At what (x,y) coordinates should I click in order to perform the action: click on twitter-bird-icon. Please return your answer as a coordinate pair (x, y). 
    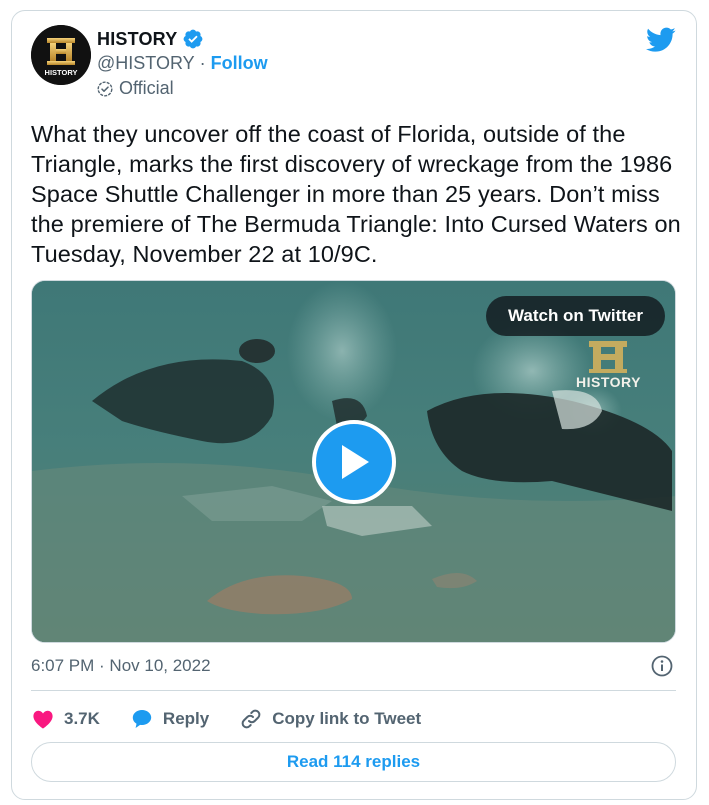
    Looking at the image, I should click on (661, 40).